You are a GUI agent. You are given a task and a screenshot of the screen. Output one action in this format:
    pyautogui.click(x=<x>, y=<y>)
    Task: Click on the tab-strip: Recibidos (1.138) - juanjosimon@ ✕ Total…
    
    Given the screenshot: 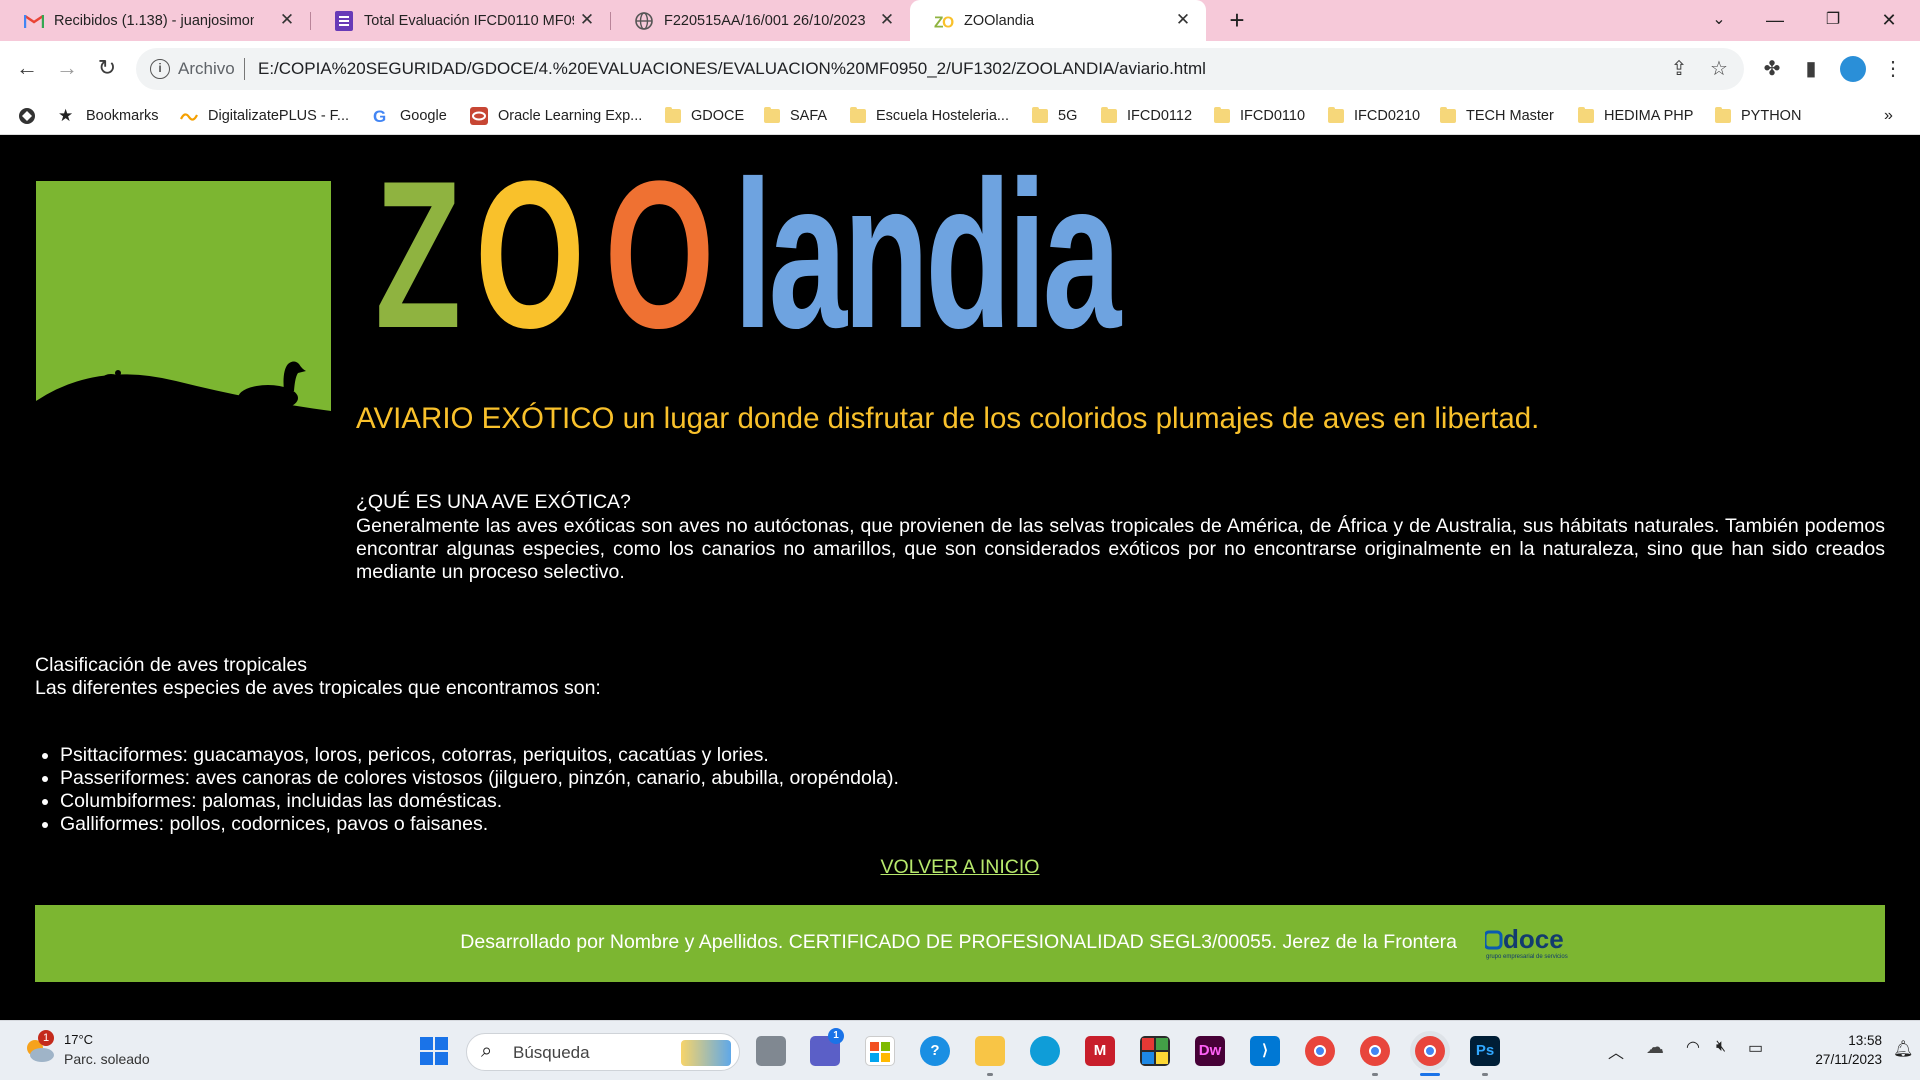 What is the action you would take?
    pyautogui.click(x=960, y=20)
    